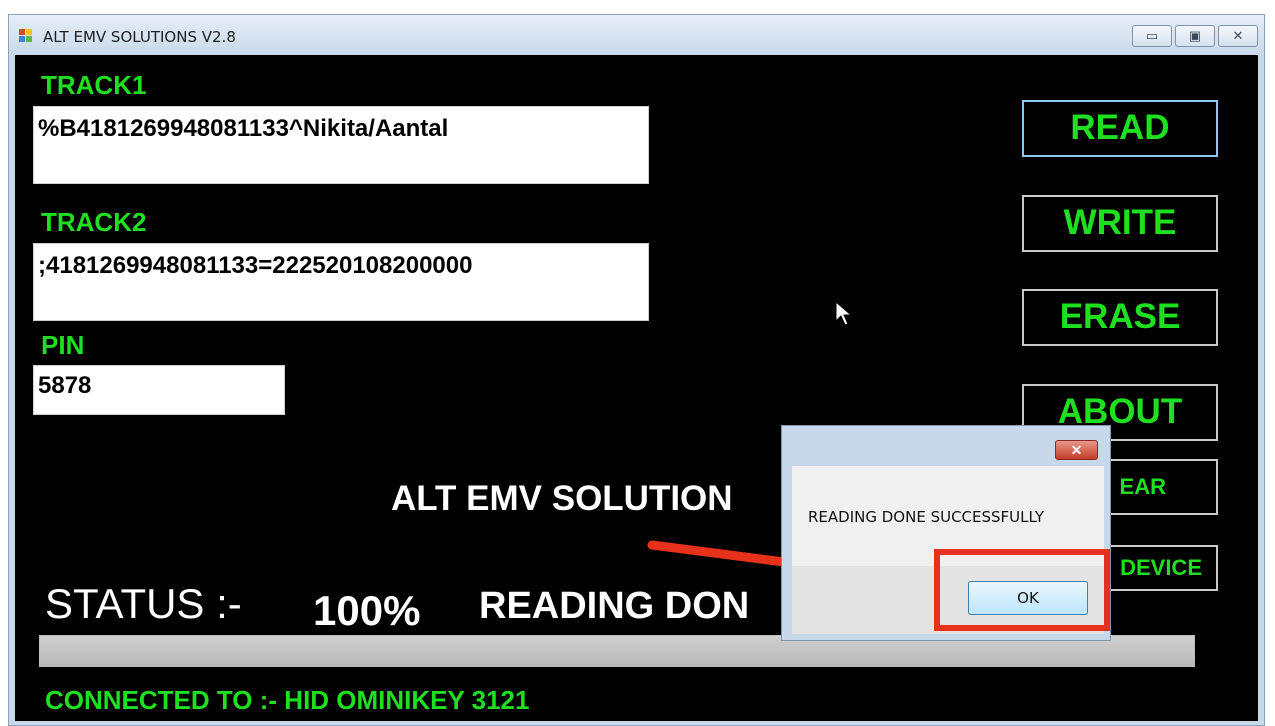 The image size is (1275, 726). I want to click on status-percent: 100%, so click(367, 610).